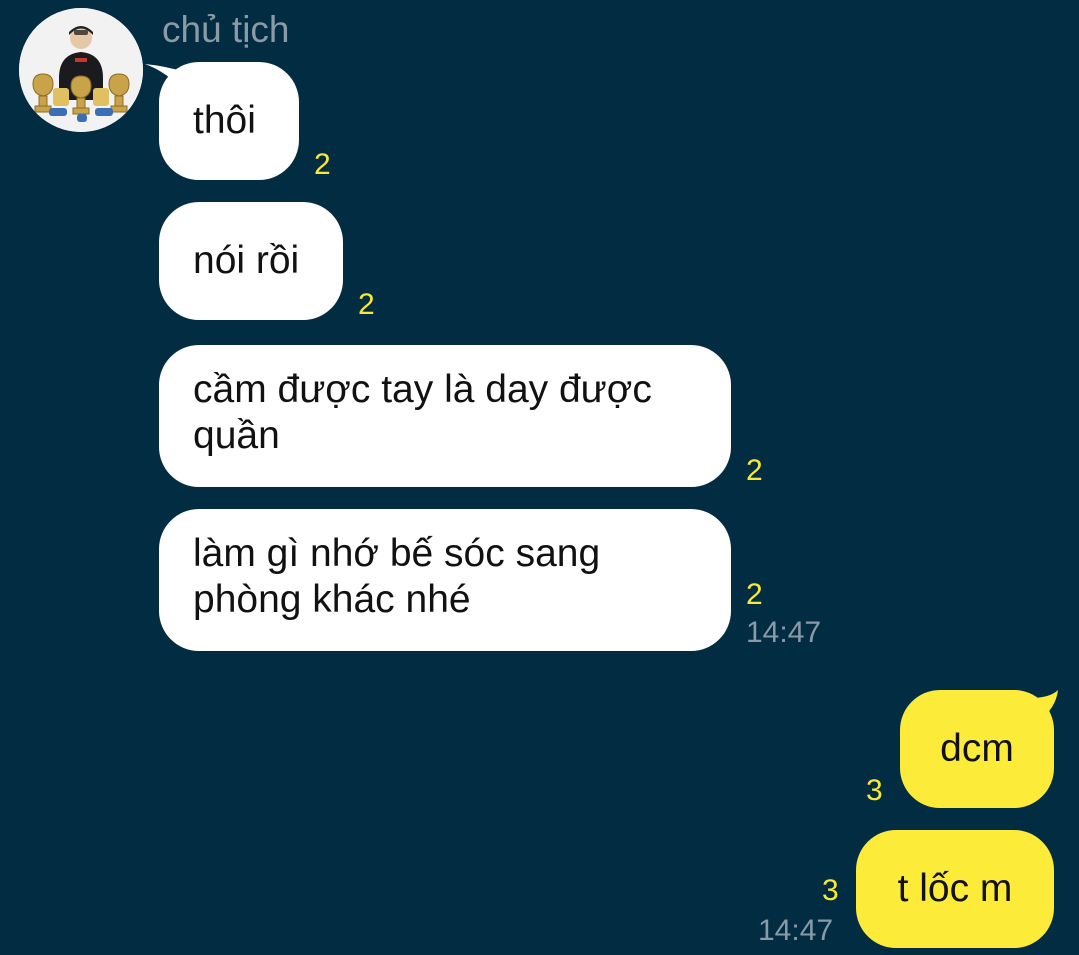 This screenshot has width=1079, height=955. What do you see at coordinates (397, 553) in the screenshot?
I see `message-text-line: làm gì nhớ bế sóc sang` at bounding box center [397, 553].